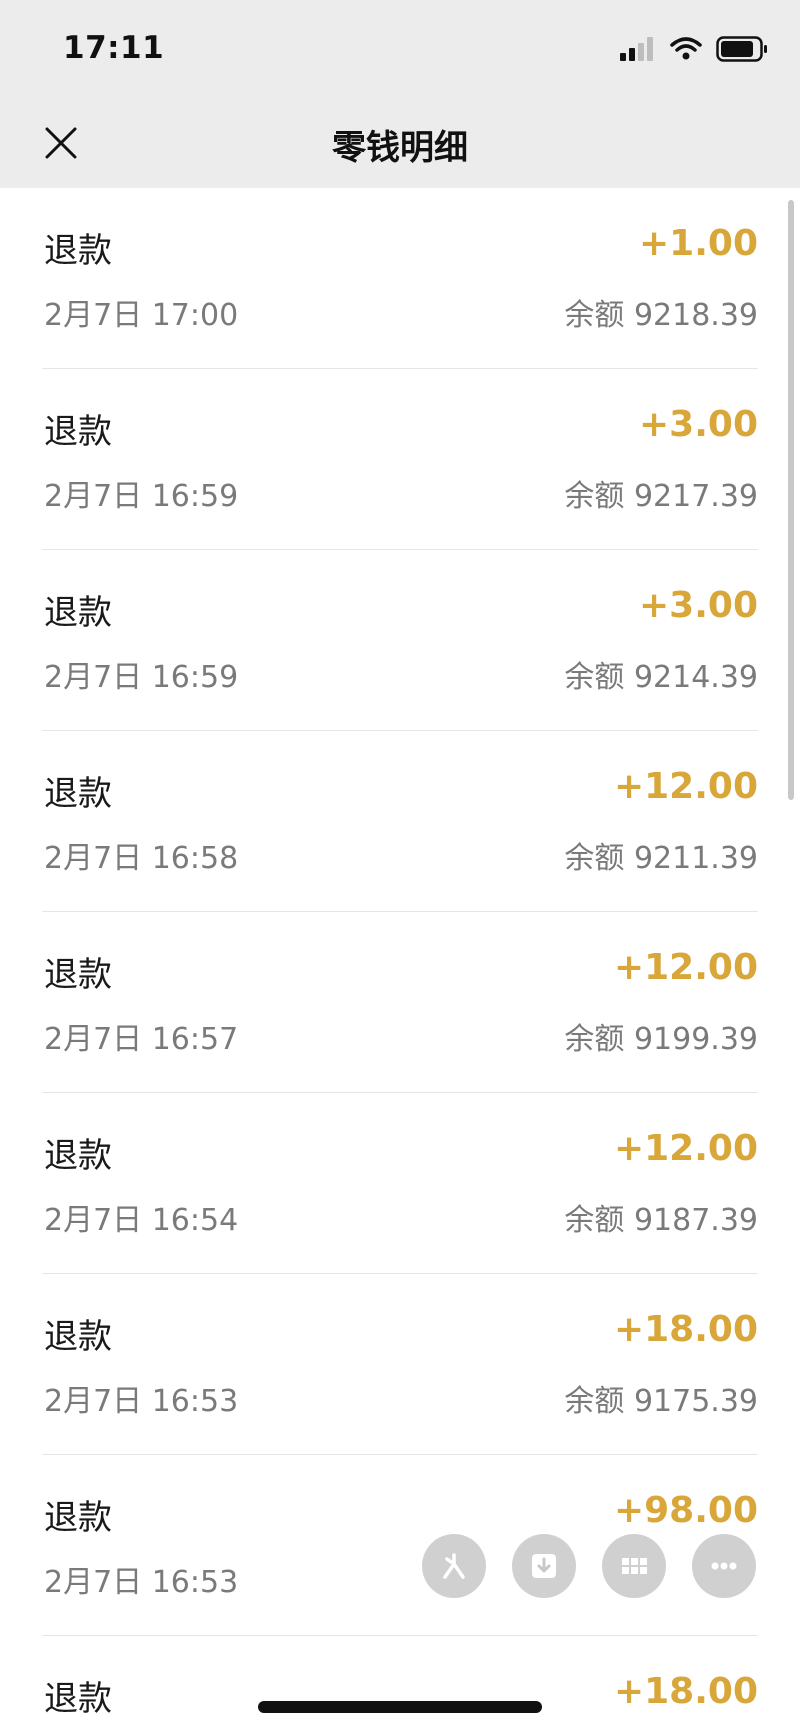  Describe the element at coordinates (400, 148) in the screenshot. I see `page-title: 零钱明细` at that location.